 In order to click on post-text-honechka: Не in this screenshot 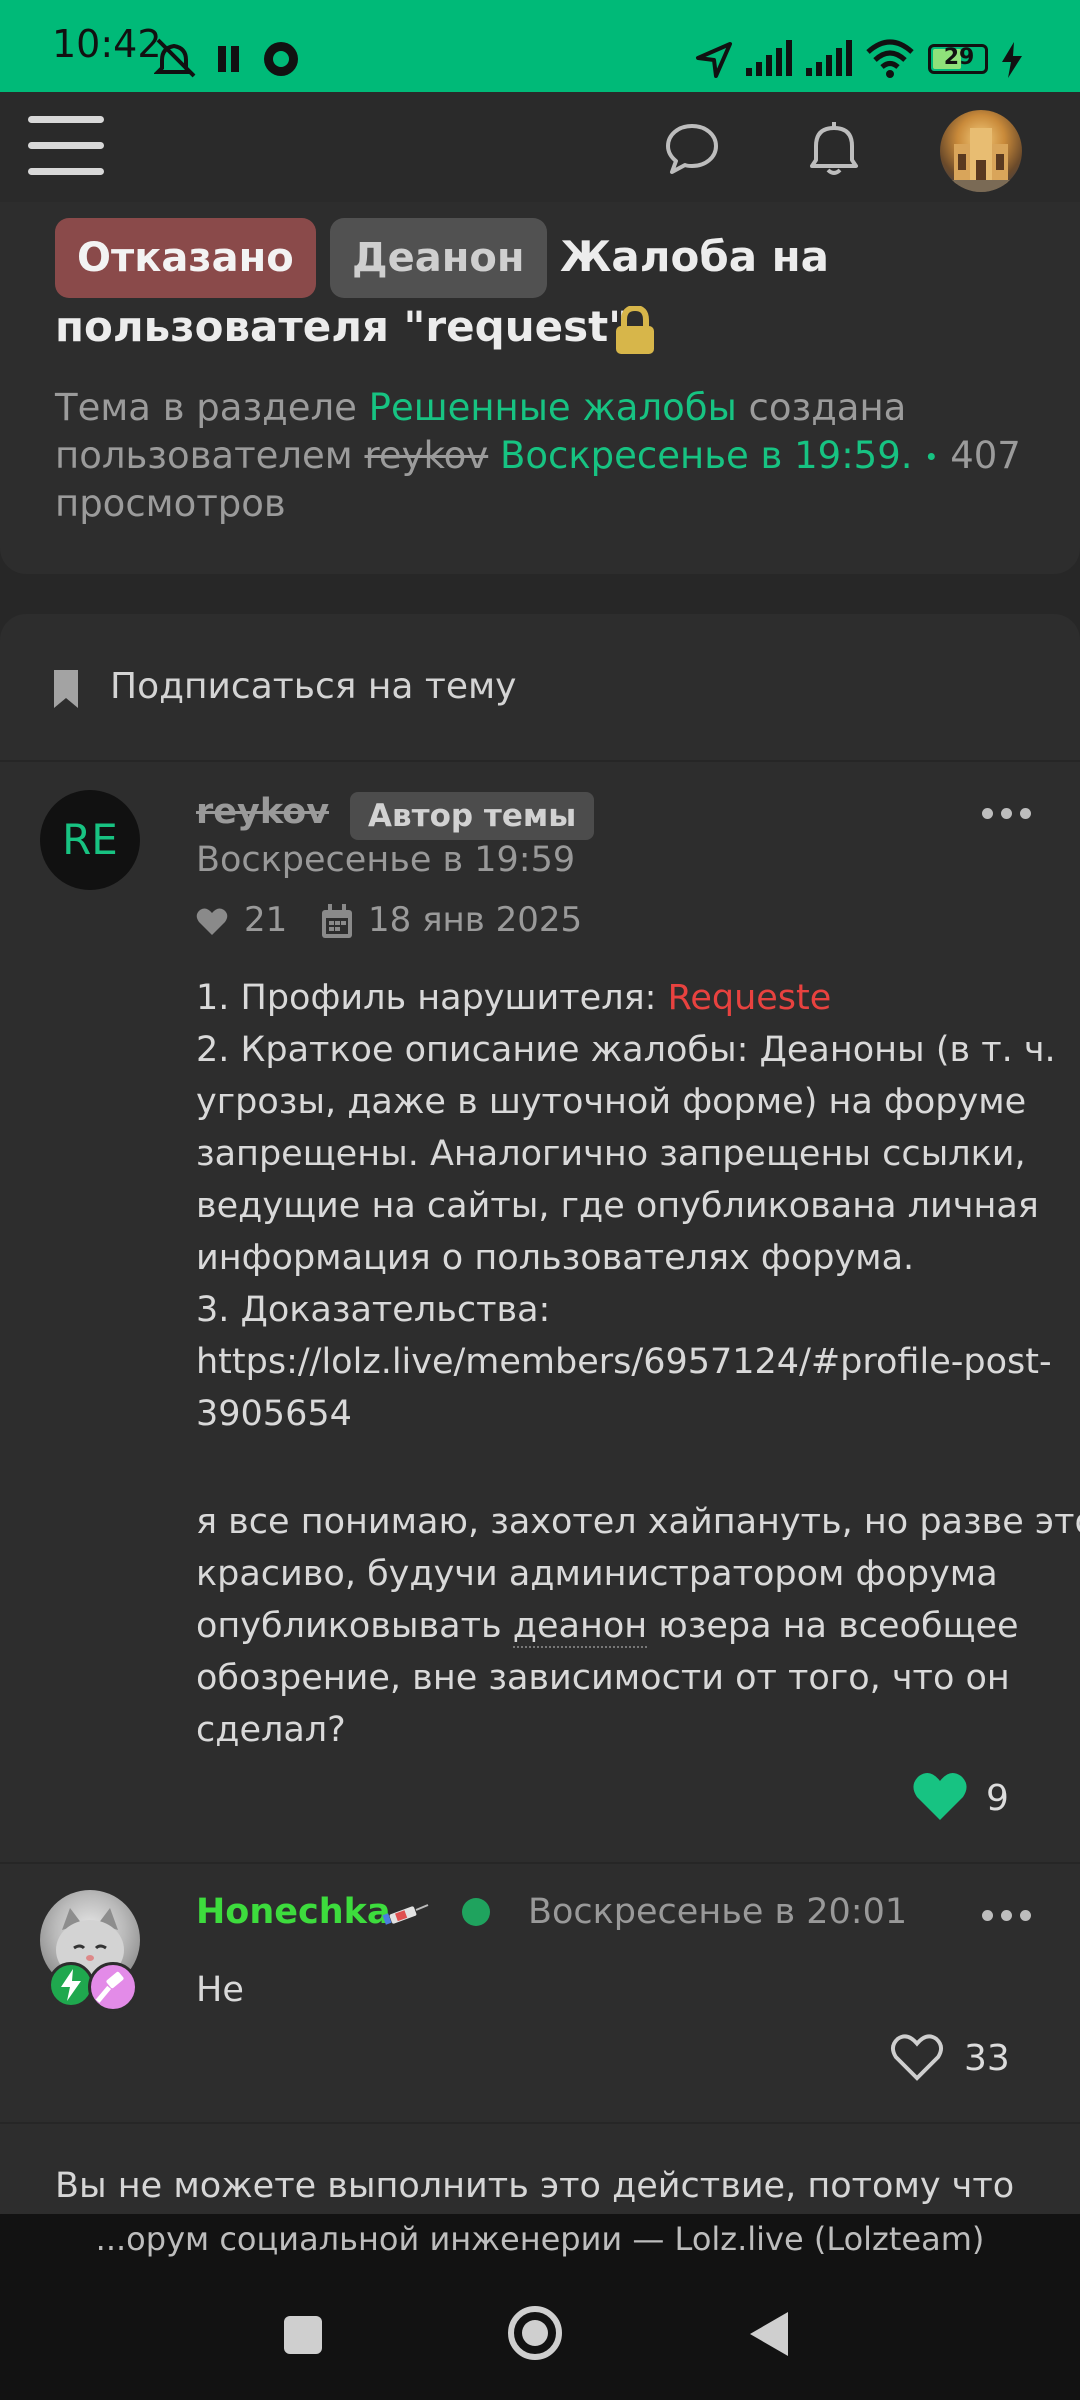, I will do `click(220, 1990)`.